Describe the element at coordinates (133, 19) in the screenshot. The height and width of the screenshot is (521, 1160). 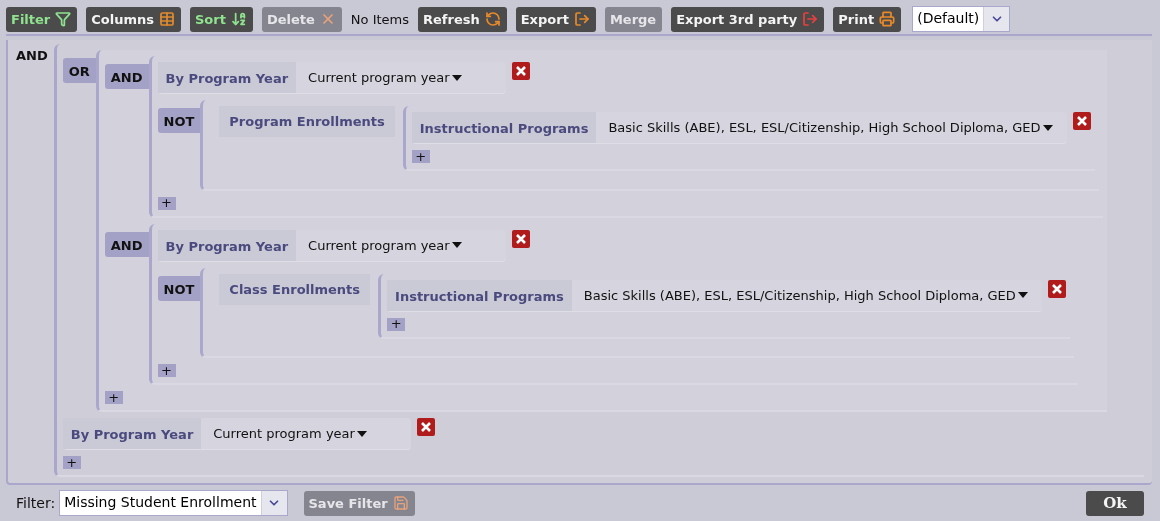
I see `columns-button: Columns` at that location.